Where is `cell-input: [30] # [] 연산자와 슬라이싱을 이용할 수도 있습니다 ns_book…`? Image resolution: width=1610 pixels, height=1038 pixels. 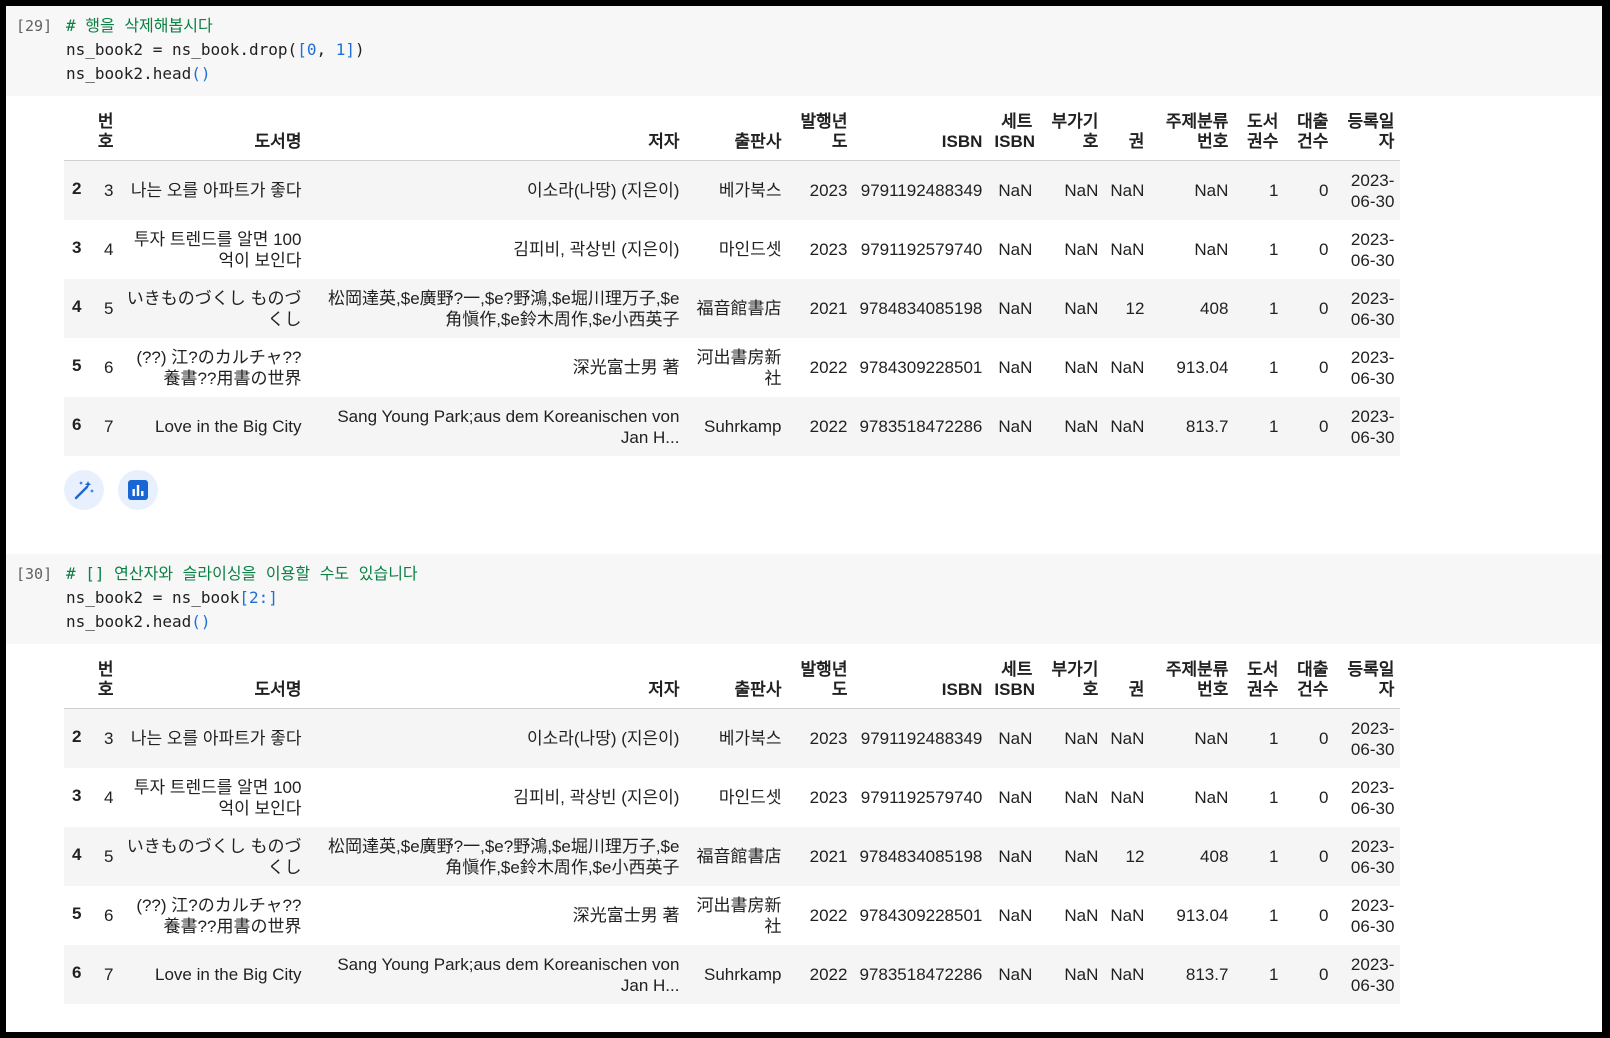
cell-input: [30] # [] 연산자와 슬라이싱을 이용할 수도 있습니다 ns_book… is located at coordinates (804, 599).